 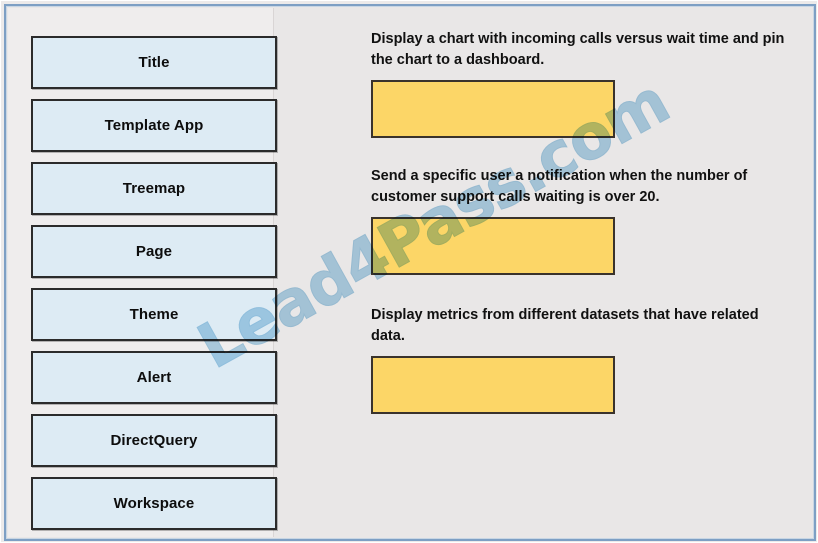 I want to click on answer-choice-label: Alert, so click(x=154, y=377).